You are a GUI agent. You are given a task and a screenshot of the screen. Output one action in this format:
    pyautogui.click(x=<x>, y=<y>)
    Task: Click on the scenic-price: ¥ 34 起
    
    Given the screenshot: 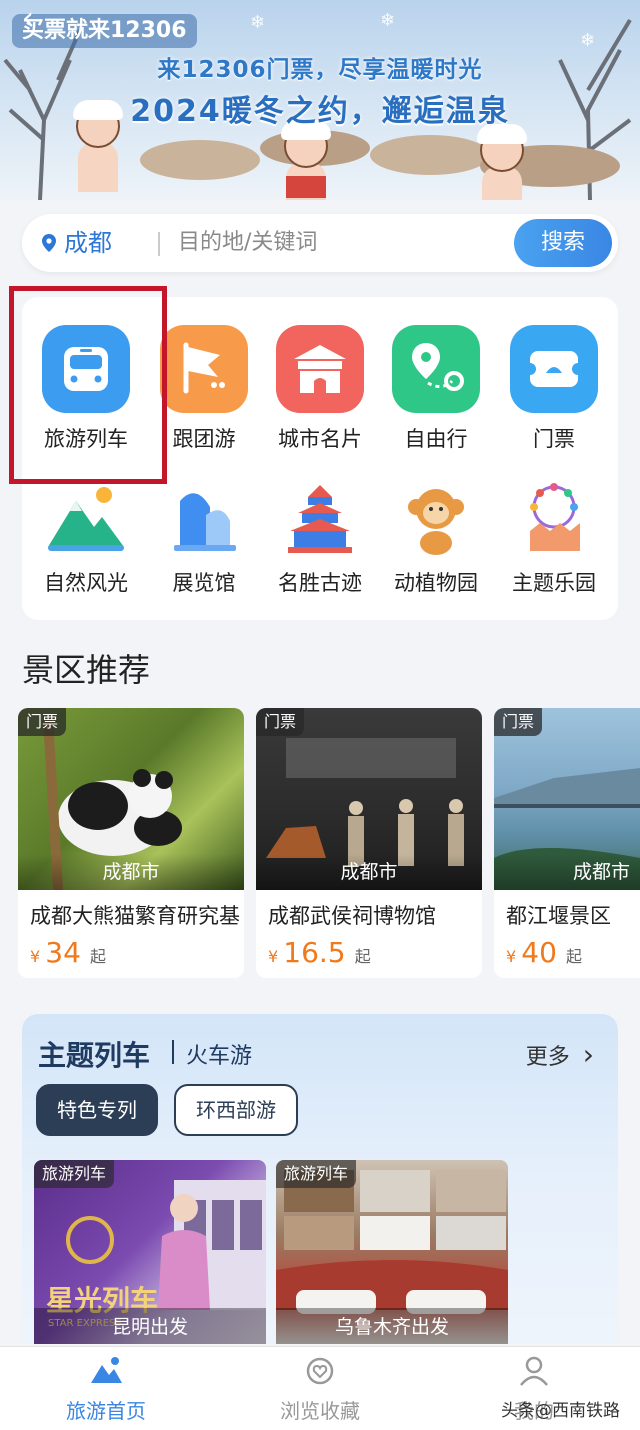 What is the action you would take?
    pyautogui.click(x=68, y=952)
    